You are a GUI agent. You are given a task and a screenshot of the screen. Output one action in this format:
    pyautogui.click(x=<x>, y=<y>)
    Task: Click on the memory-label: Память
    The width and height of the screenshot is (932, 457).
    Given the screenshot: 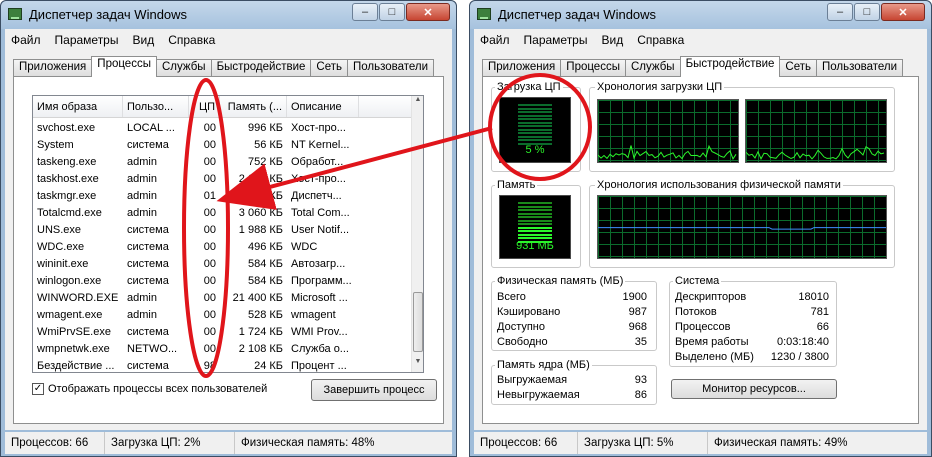 What is the action you would take?
    pyautogui.click(x=516, y=185)
    